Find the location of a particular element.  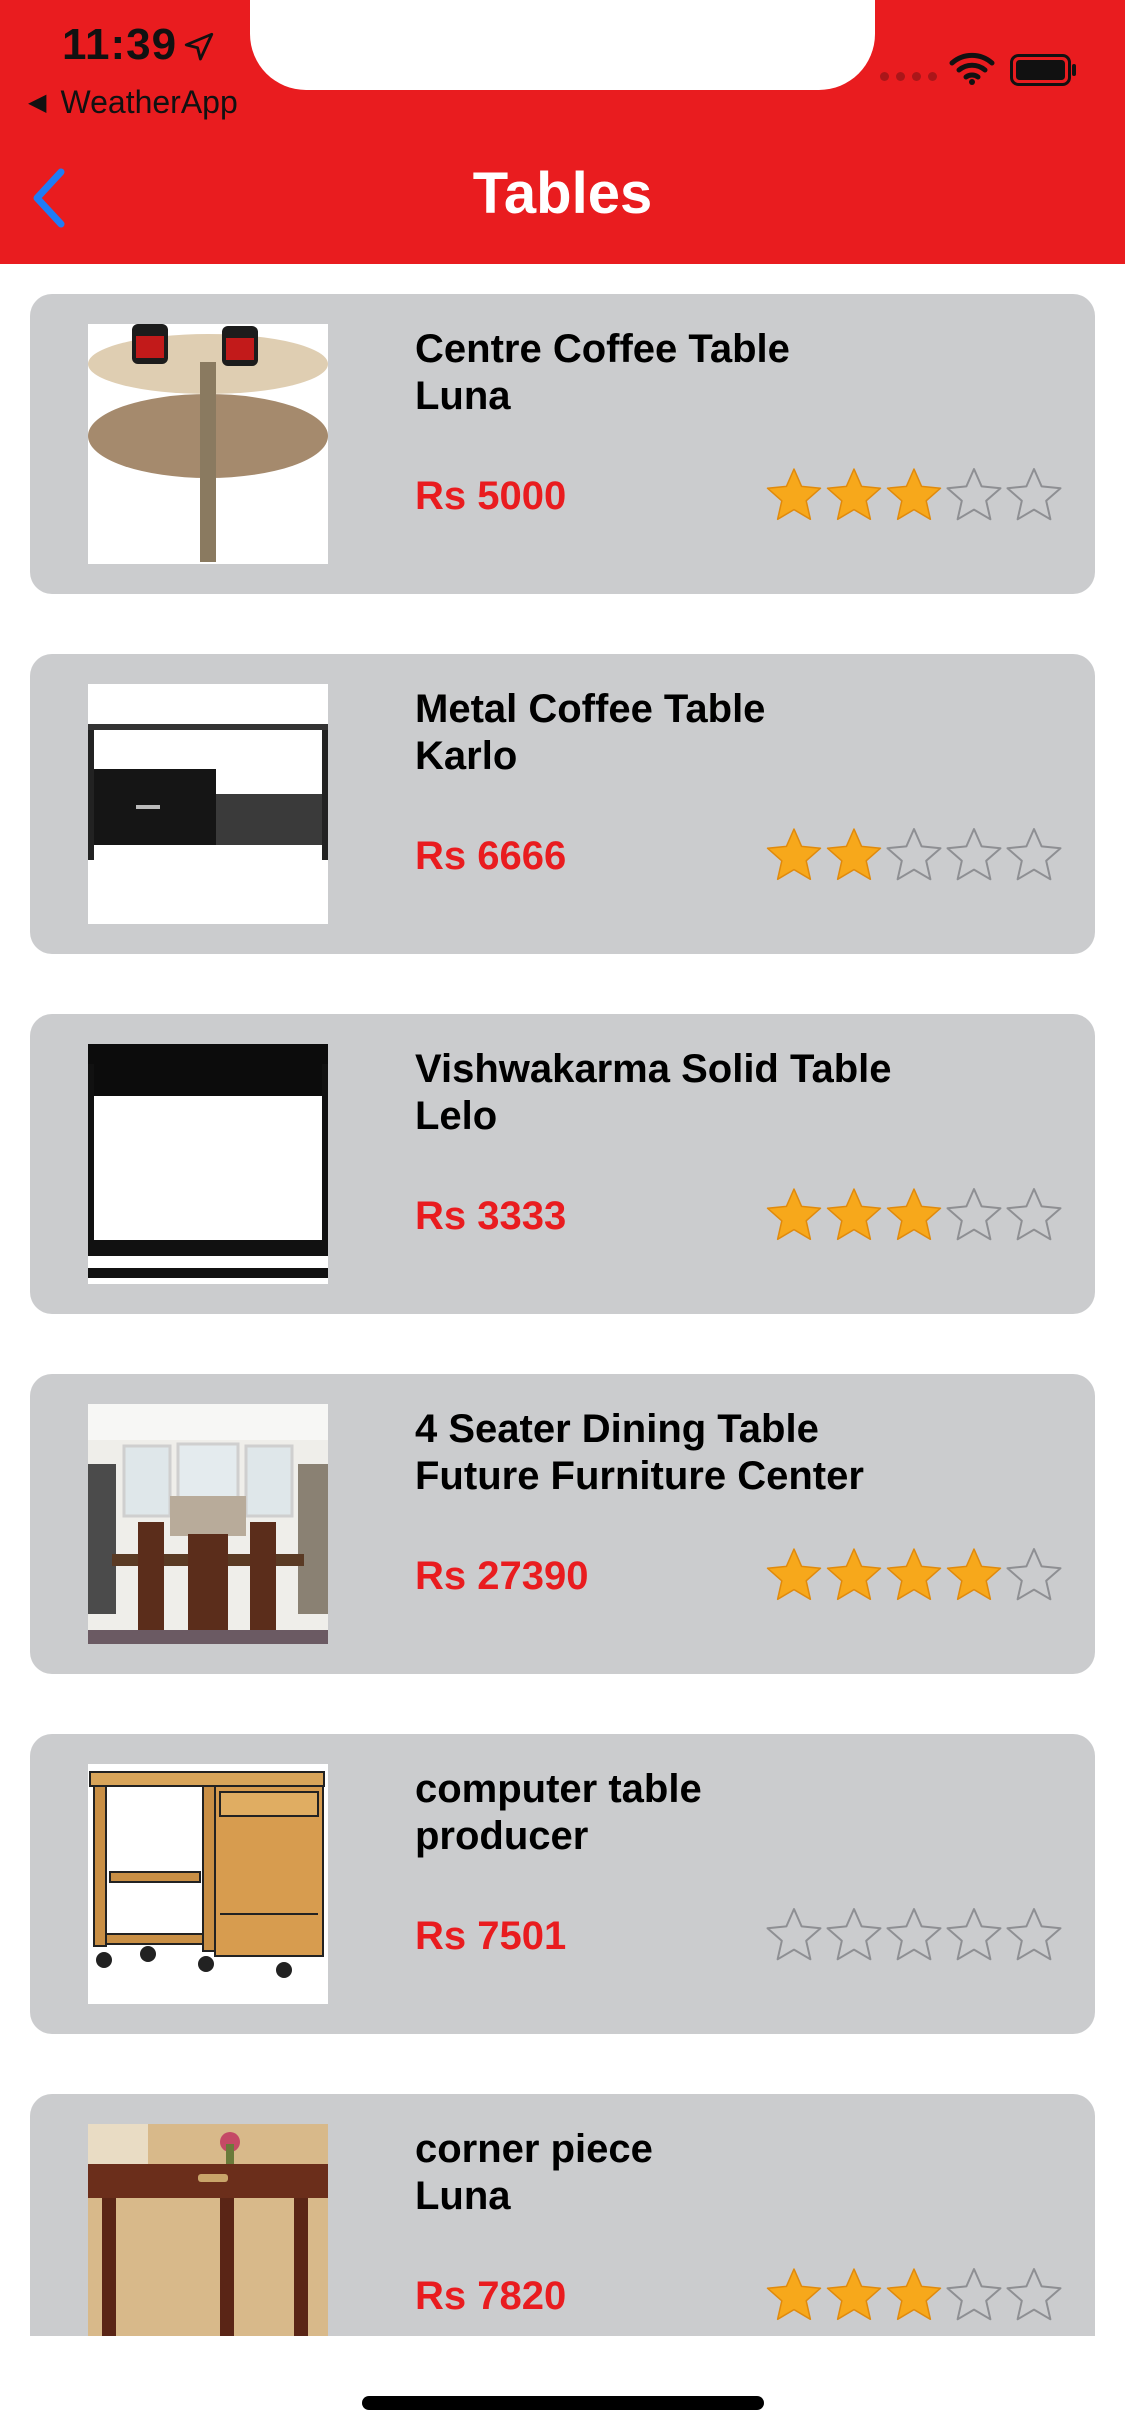

product-card: corner piece Luna Rs 7820 is located at coordinates (562, 2215).